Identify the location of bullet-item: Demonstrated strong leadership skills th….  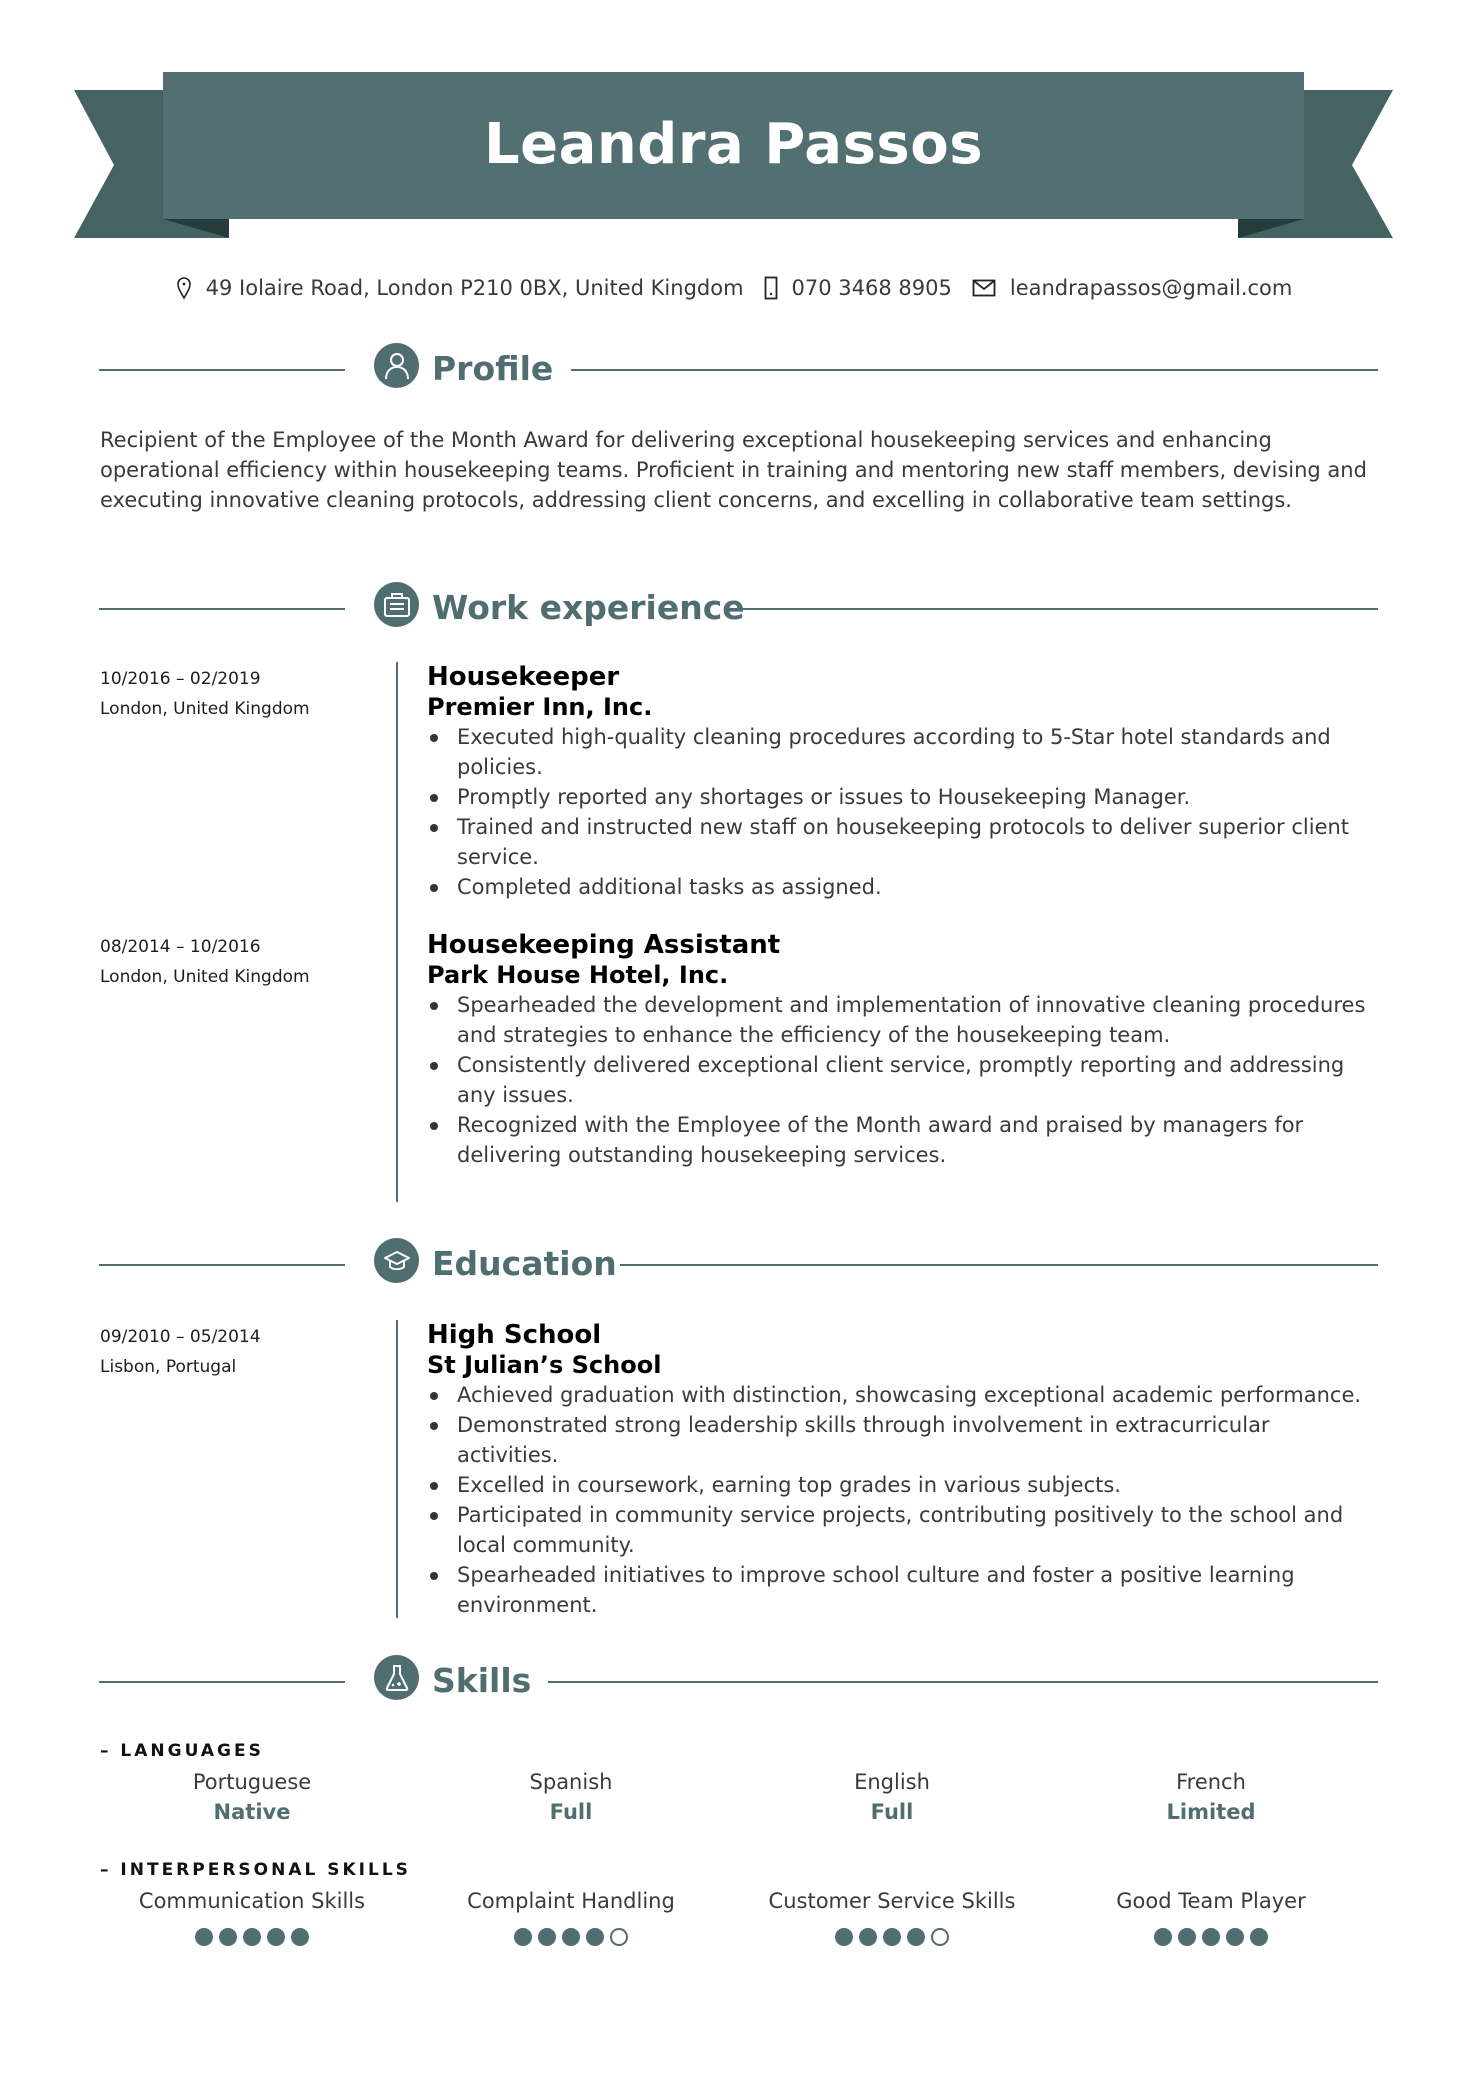
(902, 1440).